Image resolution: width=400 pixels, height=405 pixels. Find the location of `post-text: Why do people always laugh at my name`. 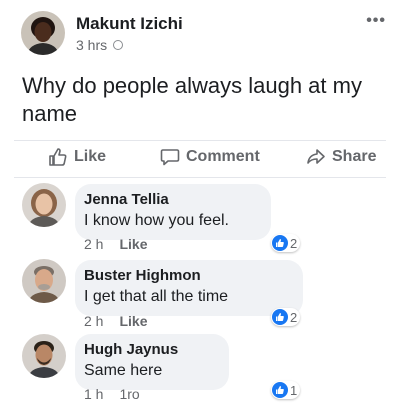

post-text: Why do people always laugh at my name is located at coordinates (192, 99).